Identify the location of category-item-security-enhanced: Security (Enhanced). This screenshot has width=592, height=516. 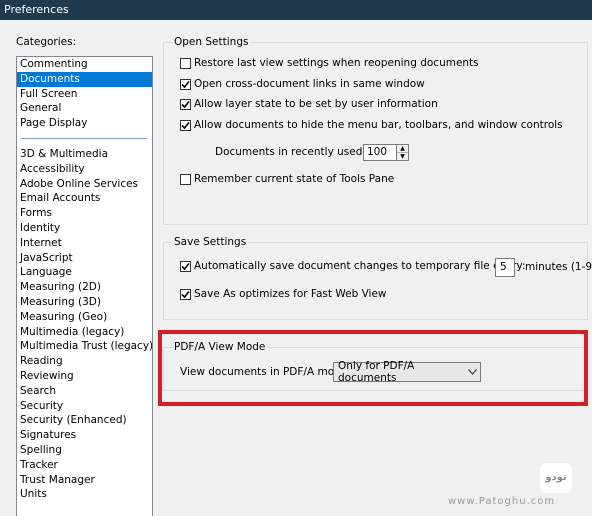
(84, 420).